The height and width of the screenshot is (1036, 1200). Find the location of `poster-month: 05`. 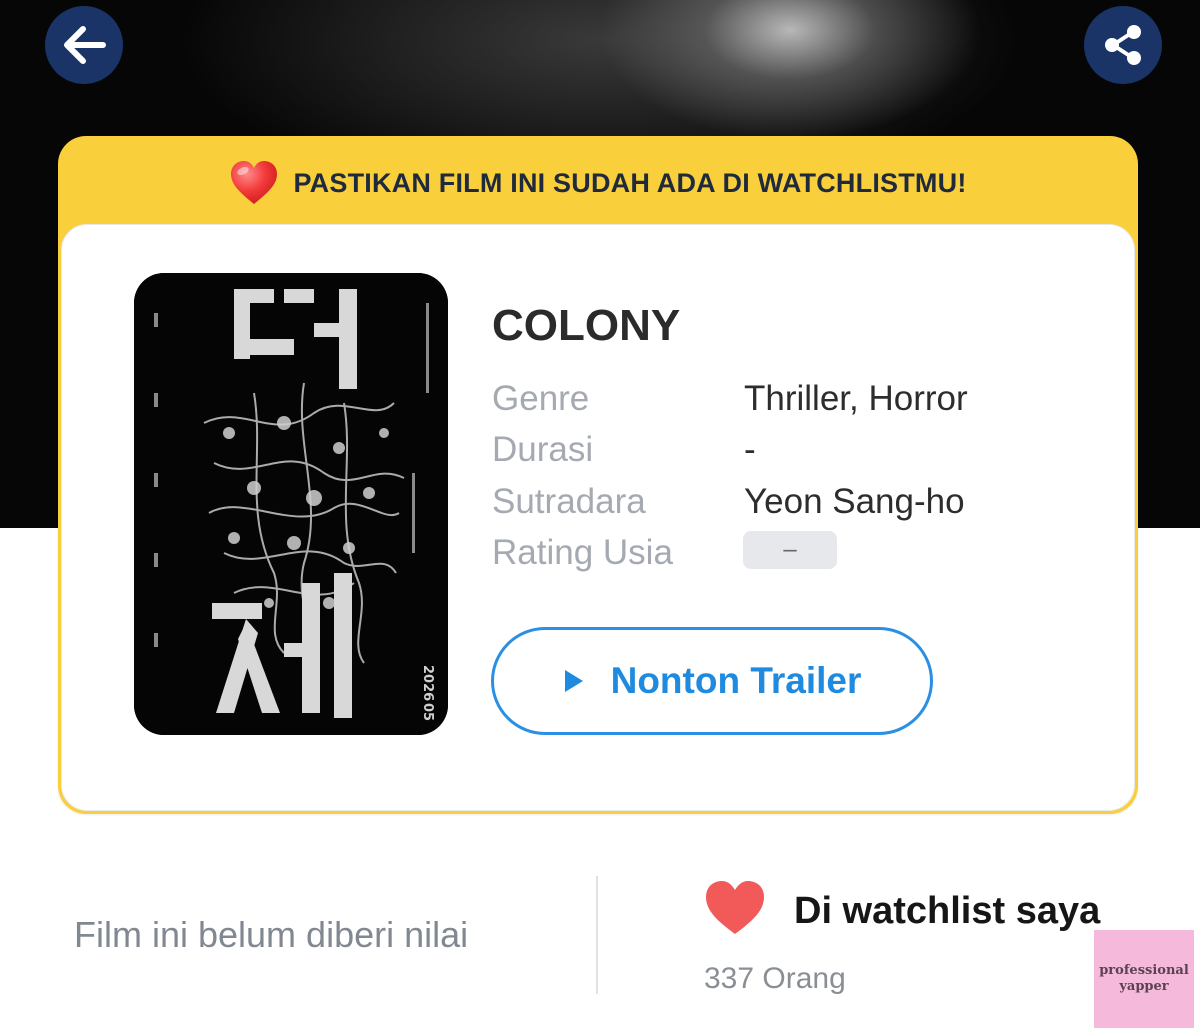

poster-month: 05 is located at coordinates (427, 712).